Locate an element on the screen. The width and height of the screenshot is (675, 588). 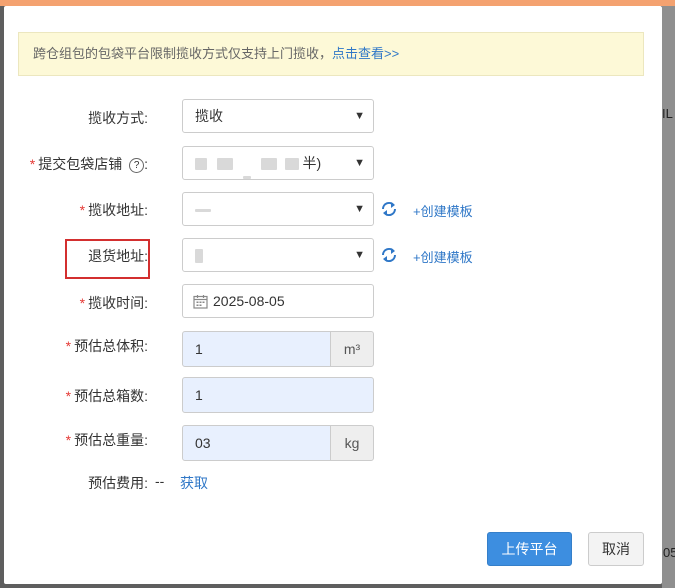
background-text: IL is located at coordinates (667, 113).